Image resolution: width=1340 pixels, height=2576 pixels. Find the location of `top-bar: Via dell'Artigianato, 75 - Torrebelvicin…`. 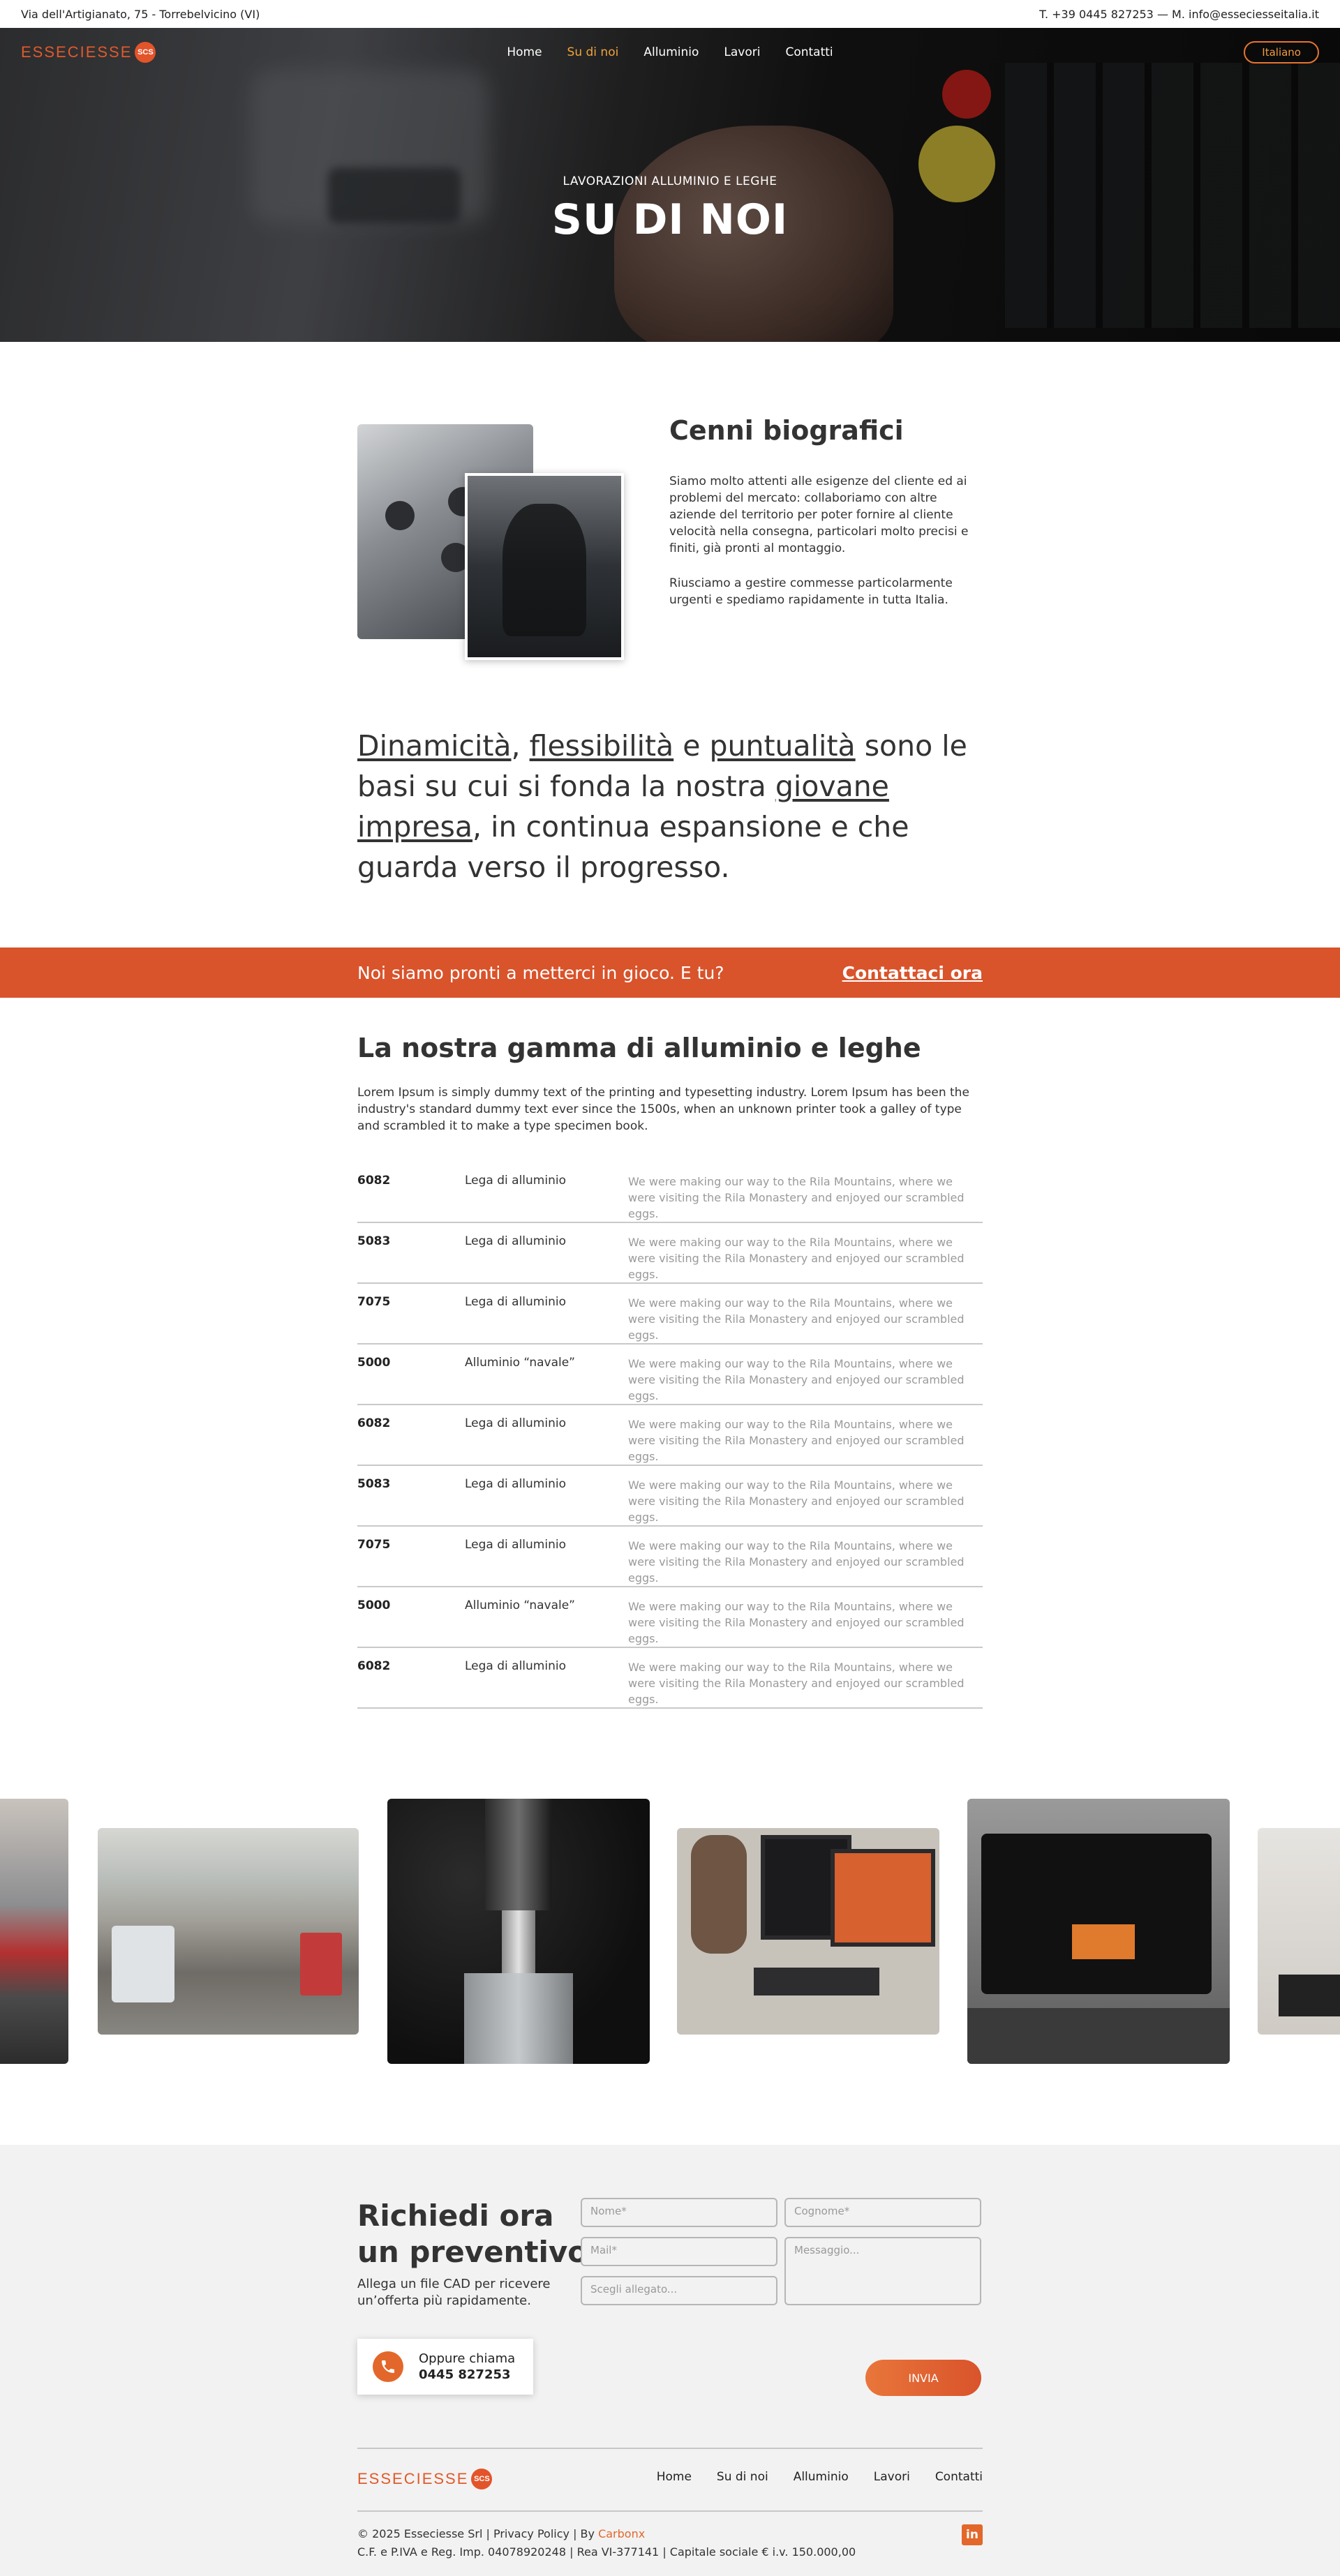

top-bar: Via dell'Artigianato, 75 - Torrebelvicin… is located at coordinates (670, 14).